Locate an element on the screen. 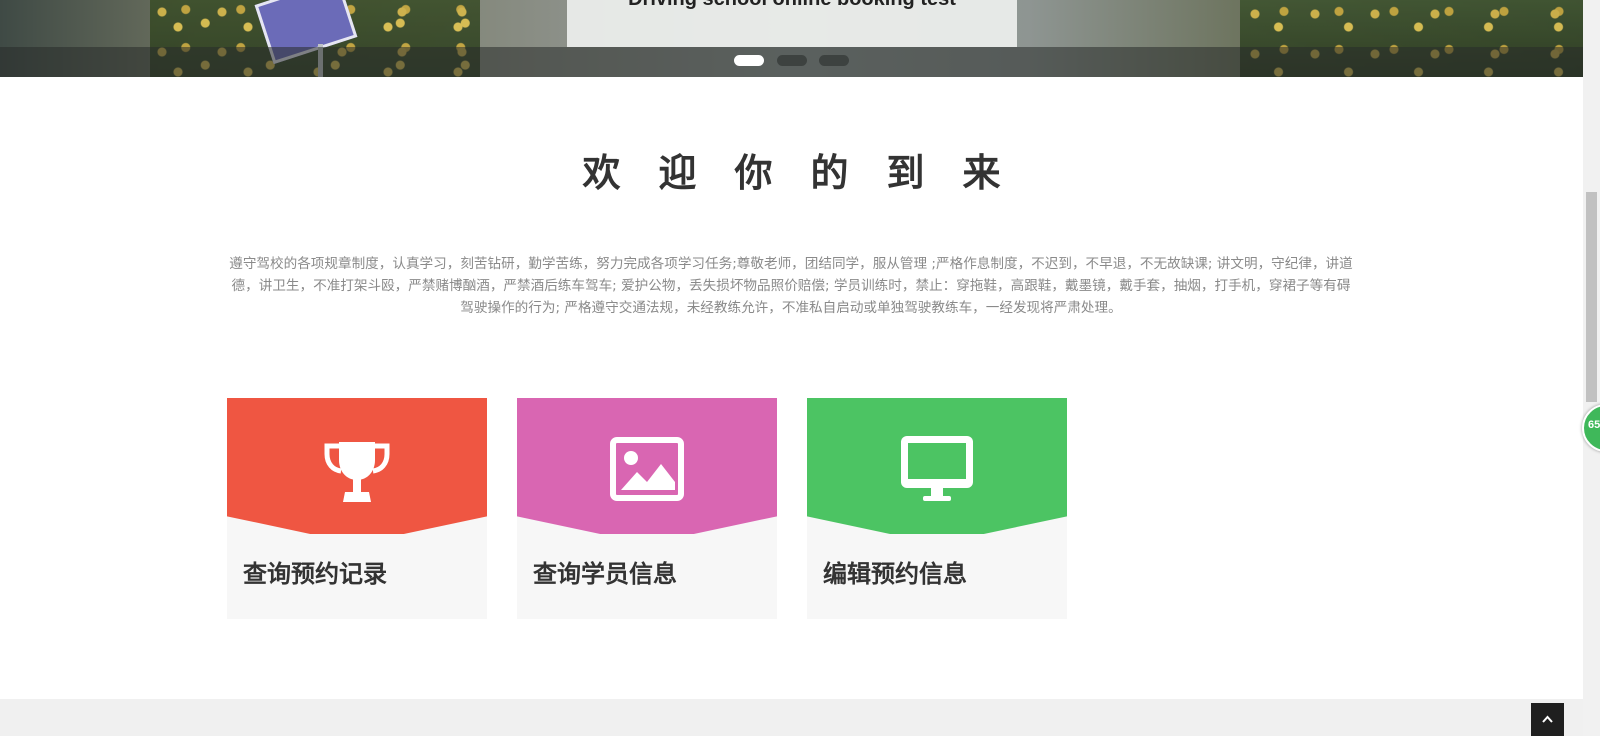 Image resolution: width=1600 pixels, height=736 pixels. card-label: 查询学员信息 is located at coordinates (605, 574).